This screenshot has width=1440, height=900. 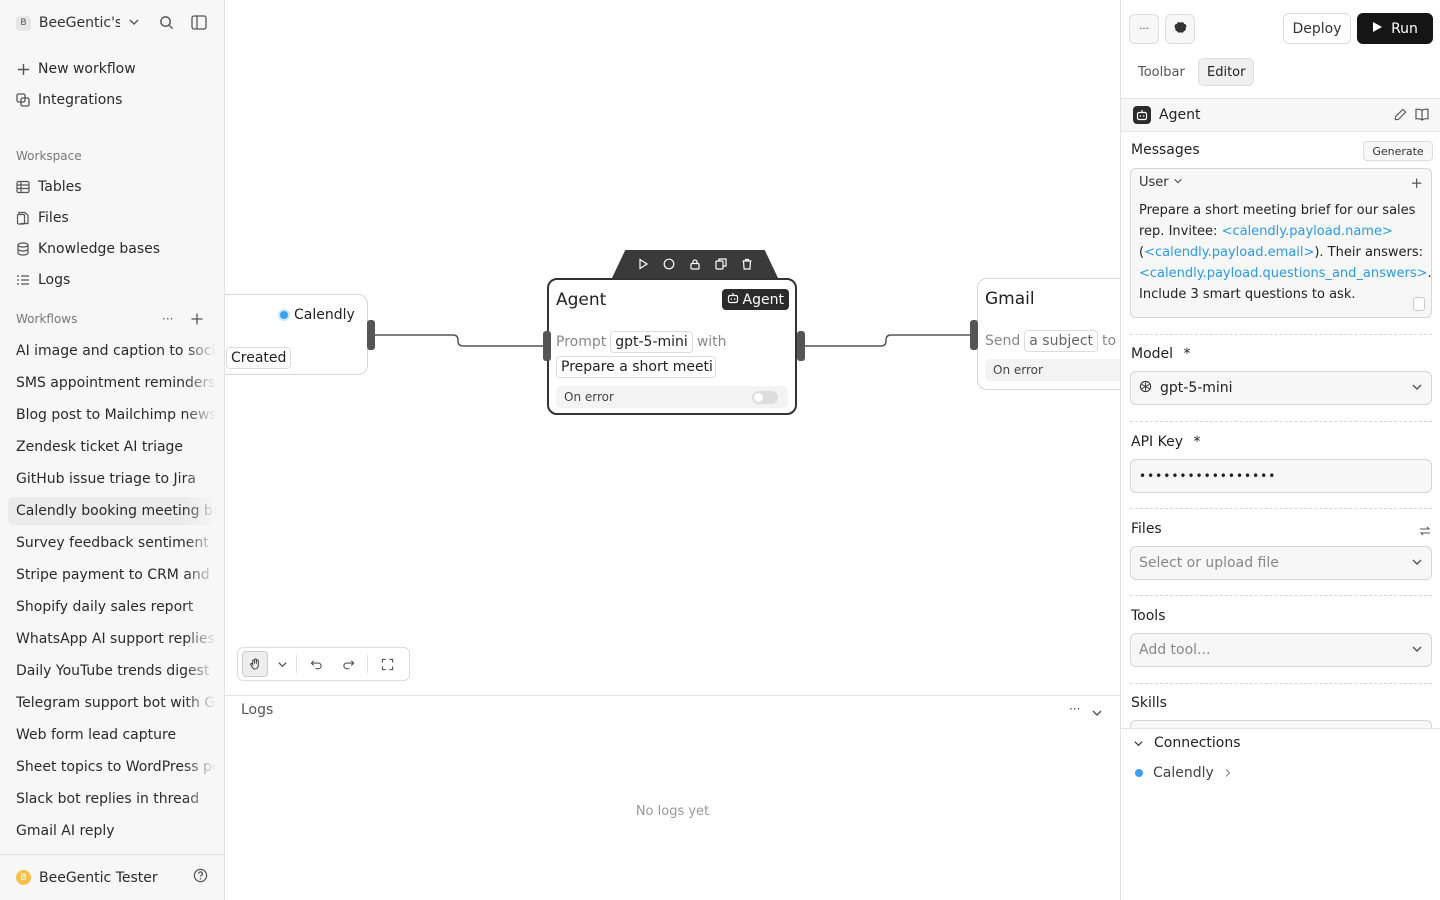 I want to click on calendly-node: Calendly Created, so click(x=296, y=334).